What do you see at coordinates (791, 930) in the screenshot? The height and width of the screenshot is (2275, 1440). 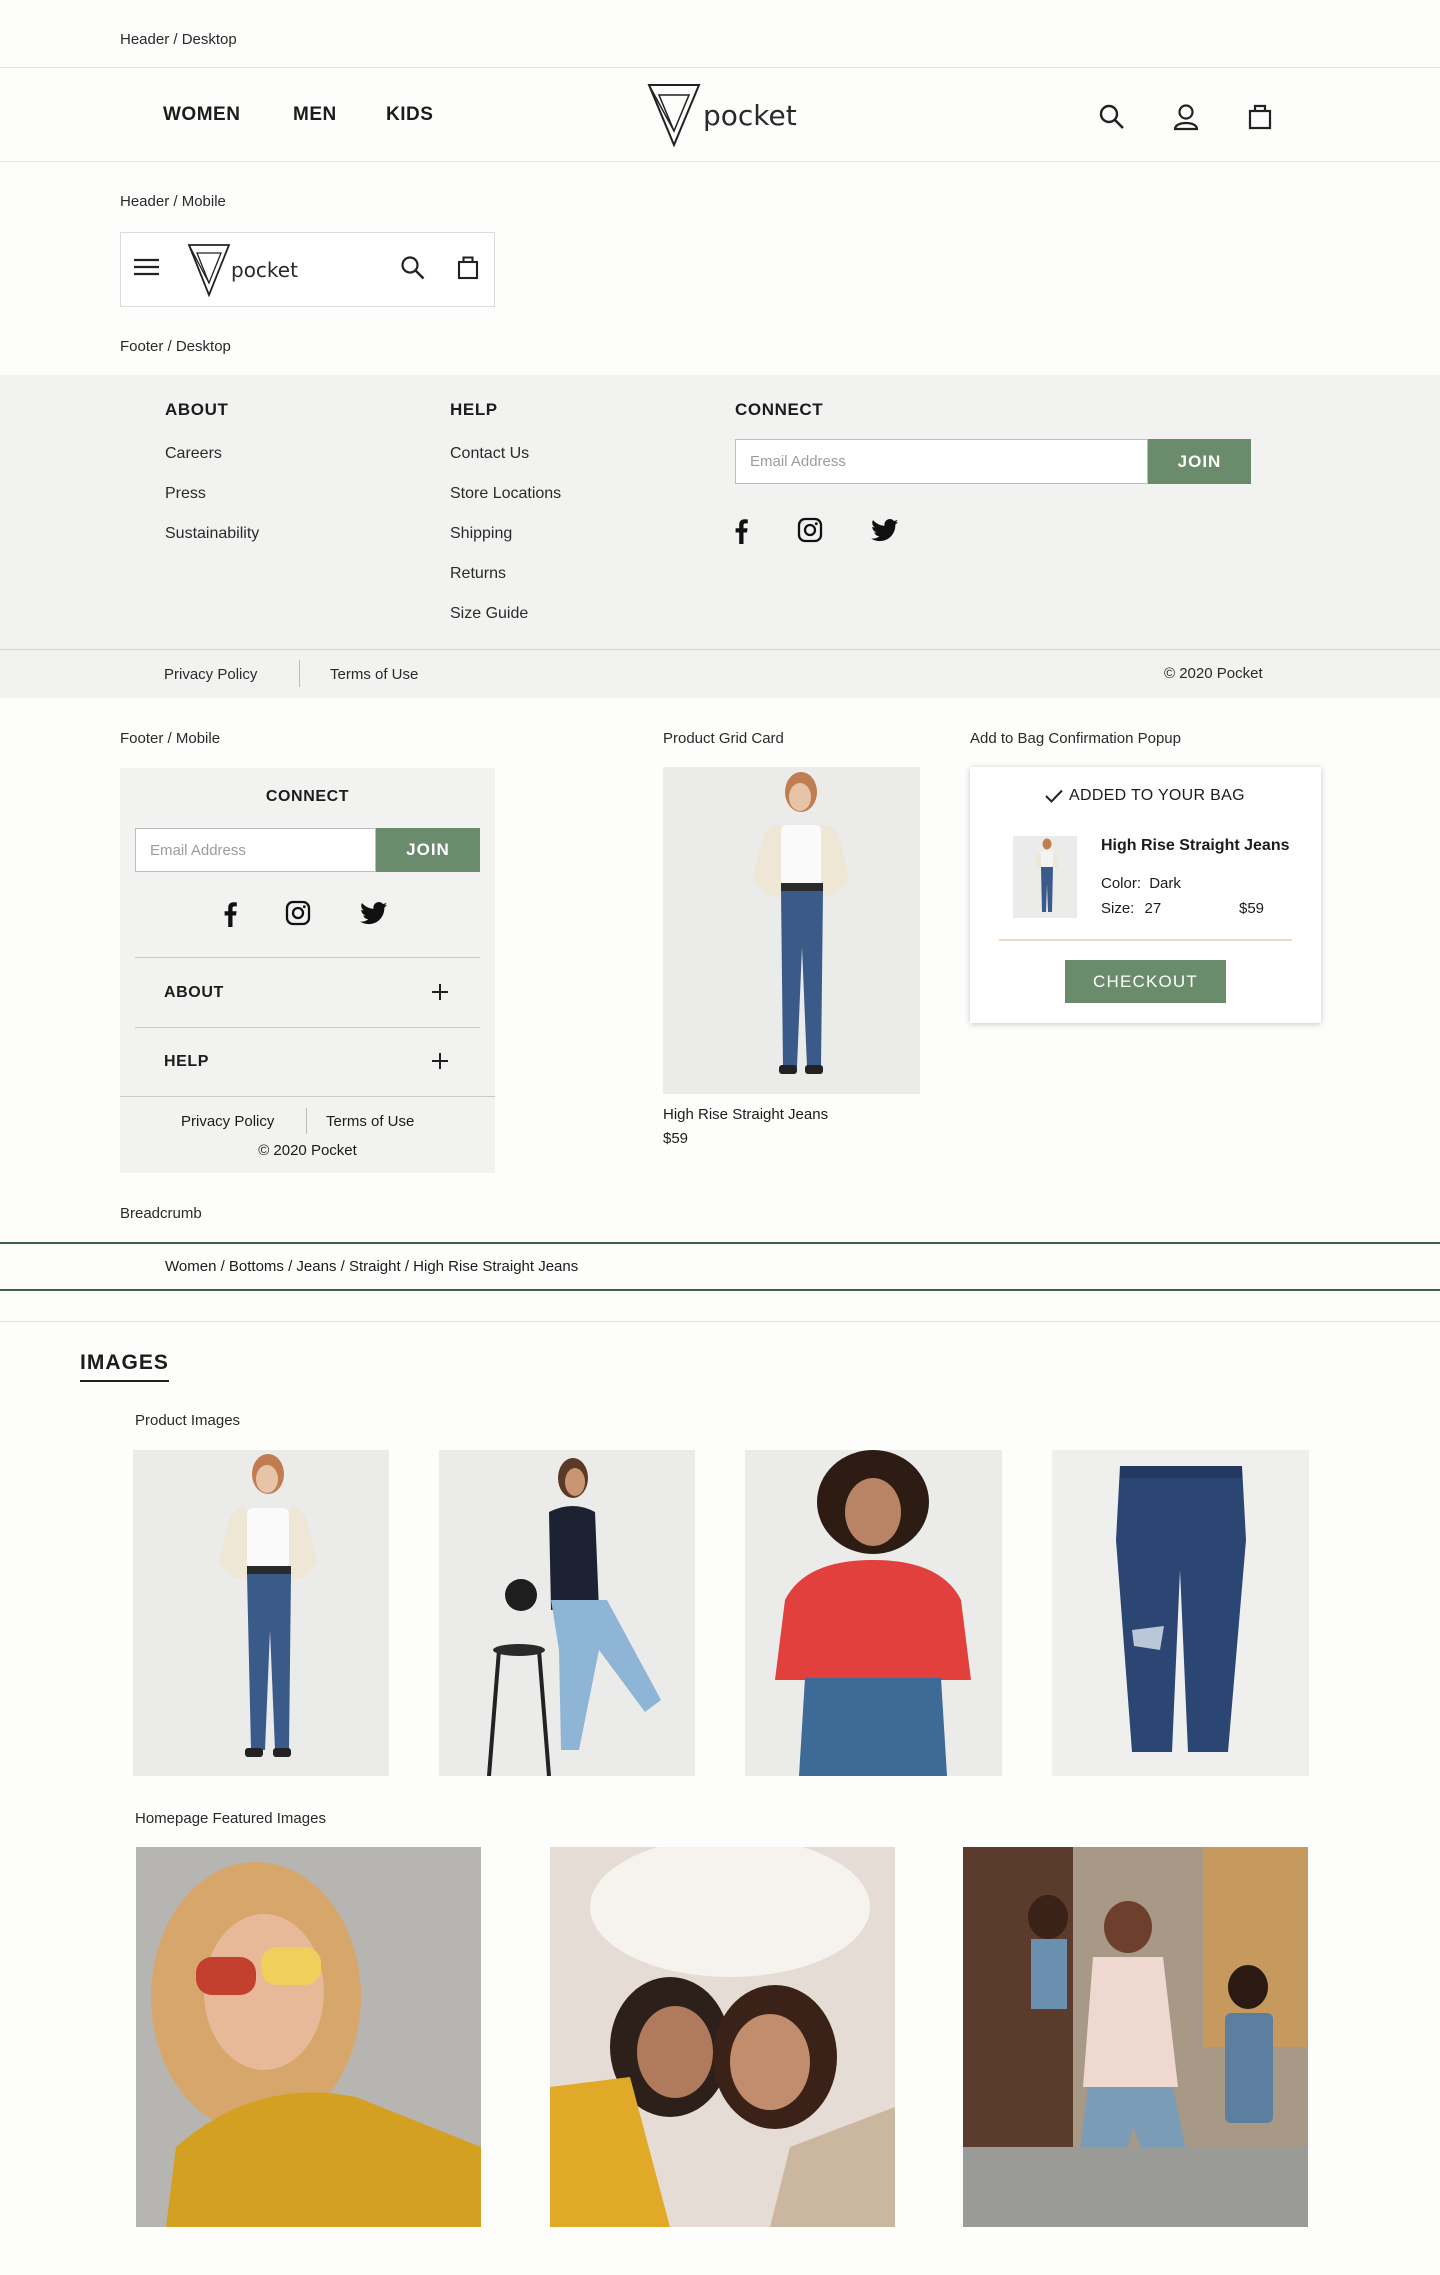 I see `product-card-image` at bounding box center [791, 930].